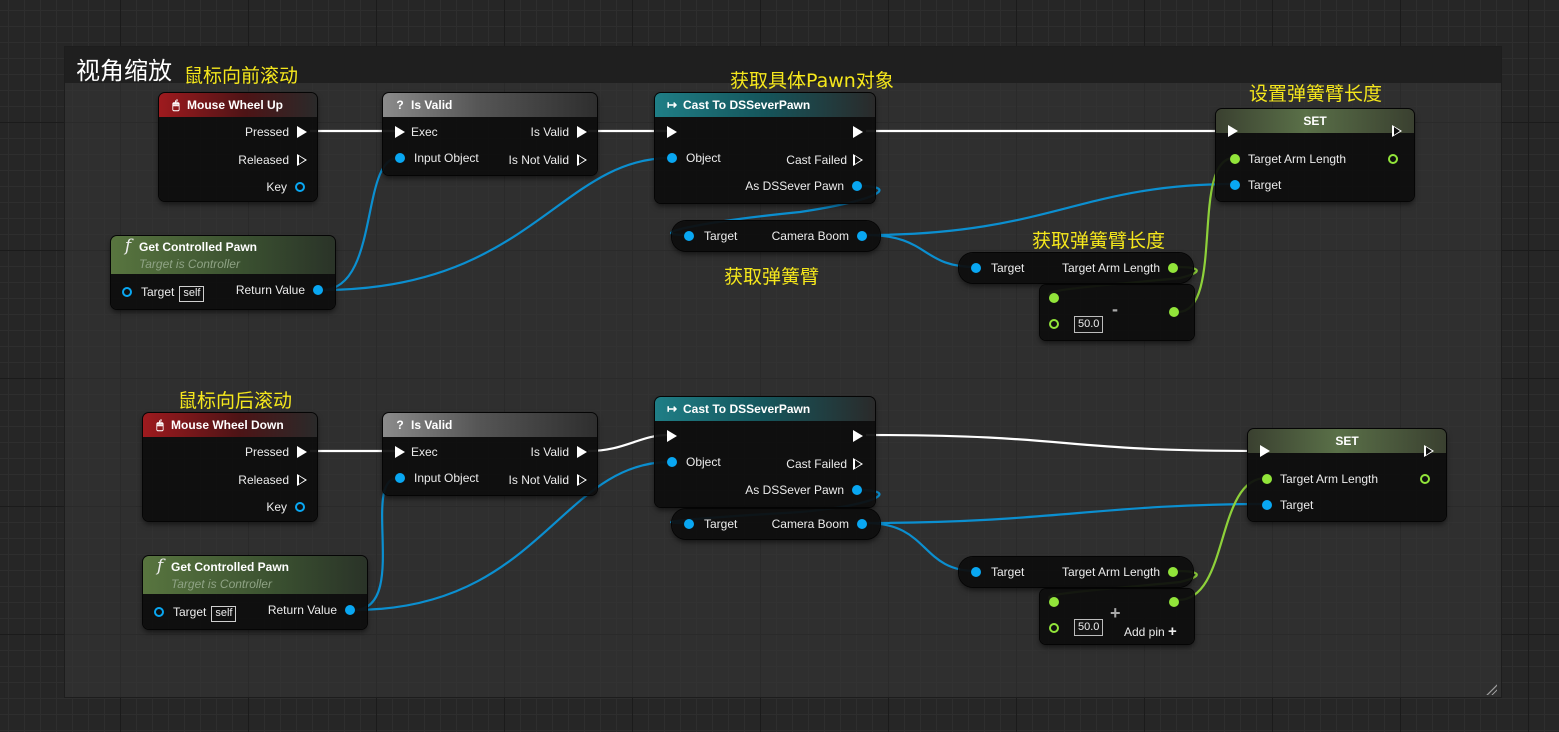 This screenshot has width=1559, height=732. What do you see at coordinates (549, 132) in the screenshot?
I see `pin-label: Is Valid` at bounding box center [549, 132].